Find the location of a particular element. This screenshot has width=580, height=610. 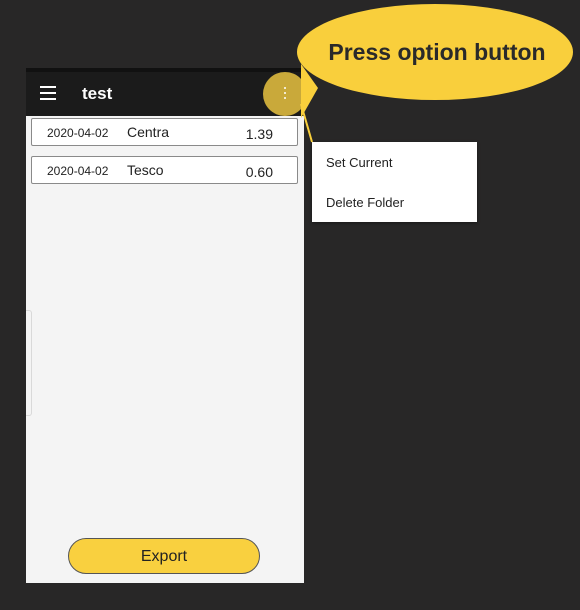

callout-graphic is located at coordinates (435, 73).